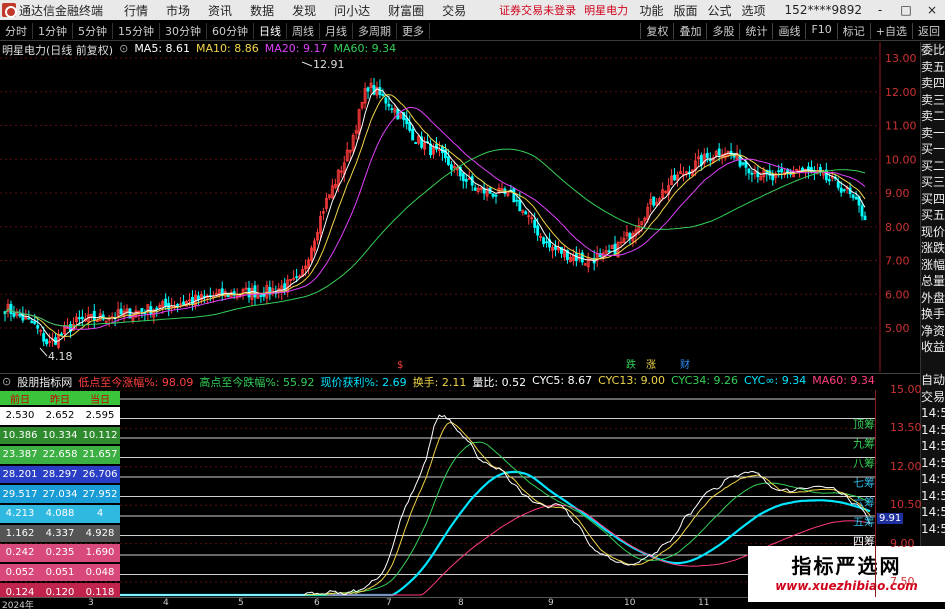 The image size is (945, 609). What do you see at coordinates (60, 475) in the screenshot?
I see `chip-table-cell: 28.297` at bounding box center [60, 475].